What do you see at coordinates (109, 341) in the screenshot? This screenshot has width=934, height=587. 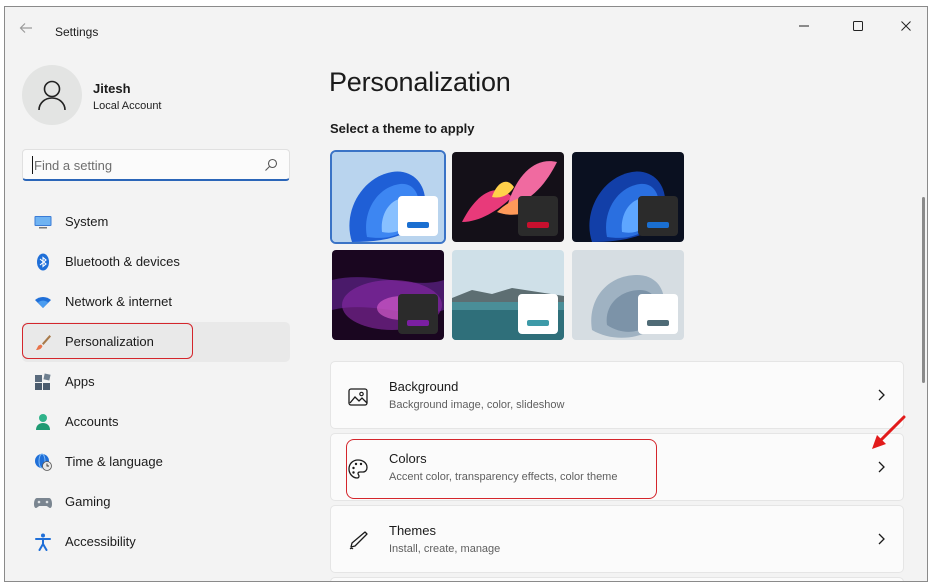 I see `sidebar-item-label: Personalization` at bounding box center [109, 341].